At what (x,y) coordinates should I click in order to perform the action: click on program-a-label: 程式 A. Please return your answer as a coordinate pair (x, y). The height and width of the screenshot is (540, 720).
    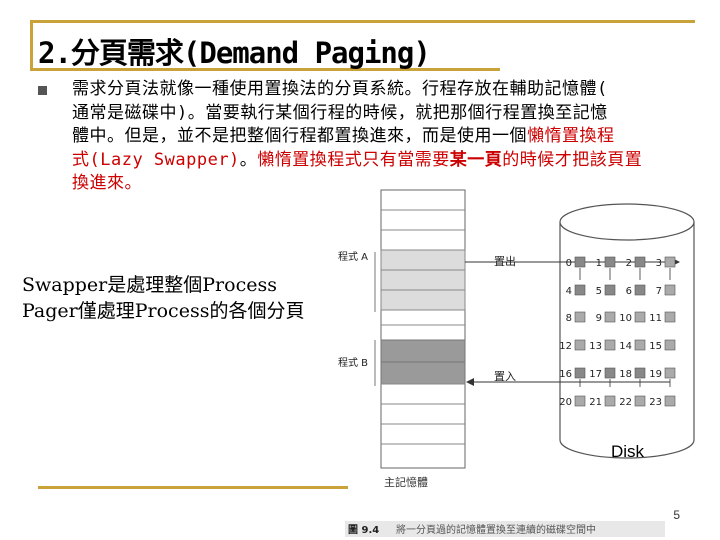
    Looking at the image, I should click on (353, 256).